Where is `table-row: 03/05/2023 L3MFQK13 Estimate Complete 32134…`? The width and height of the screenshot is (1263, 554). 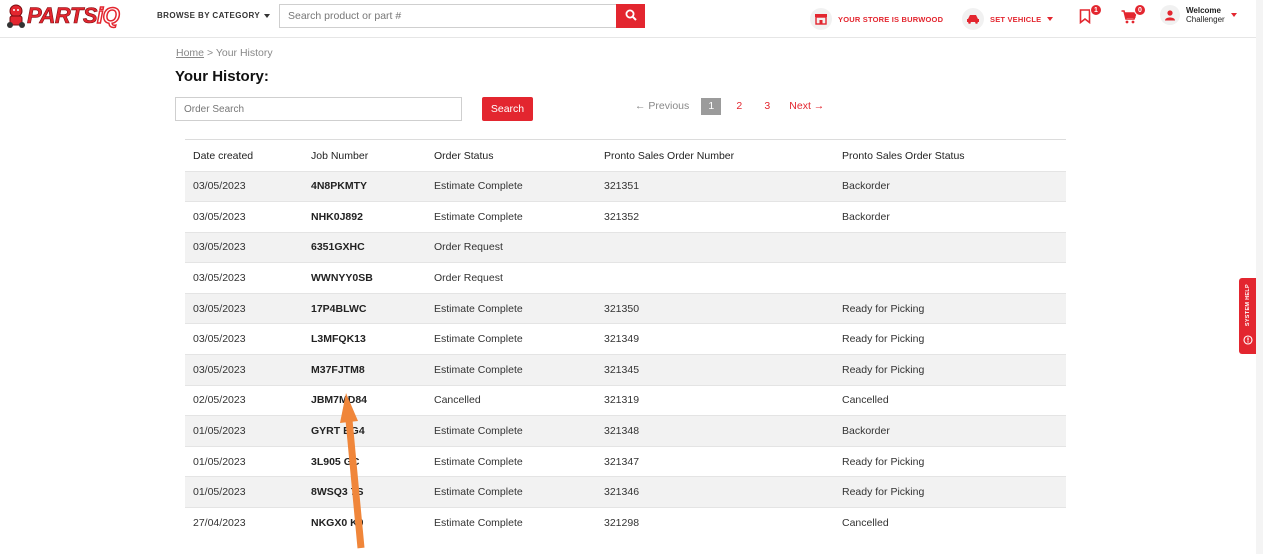 table-row: 03/05/2023 L3MFQK13 Estimate Complete 32134… is located at coordinates (625, 339).